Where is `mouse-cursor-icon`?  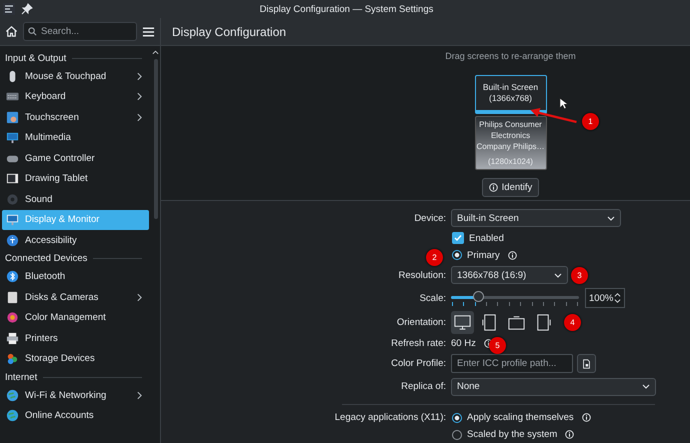
mouse-cursor-icon is located at coordinates (563, 103).